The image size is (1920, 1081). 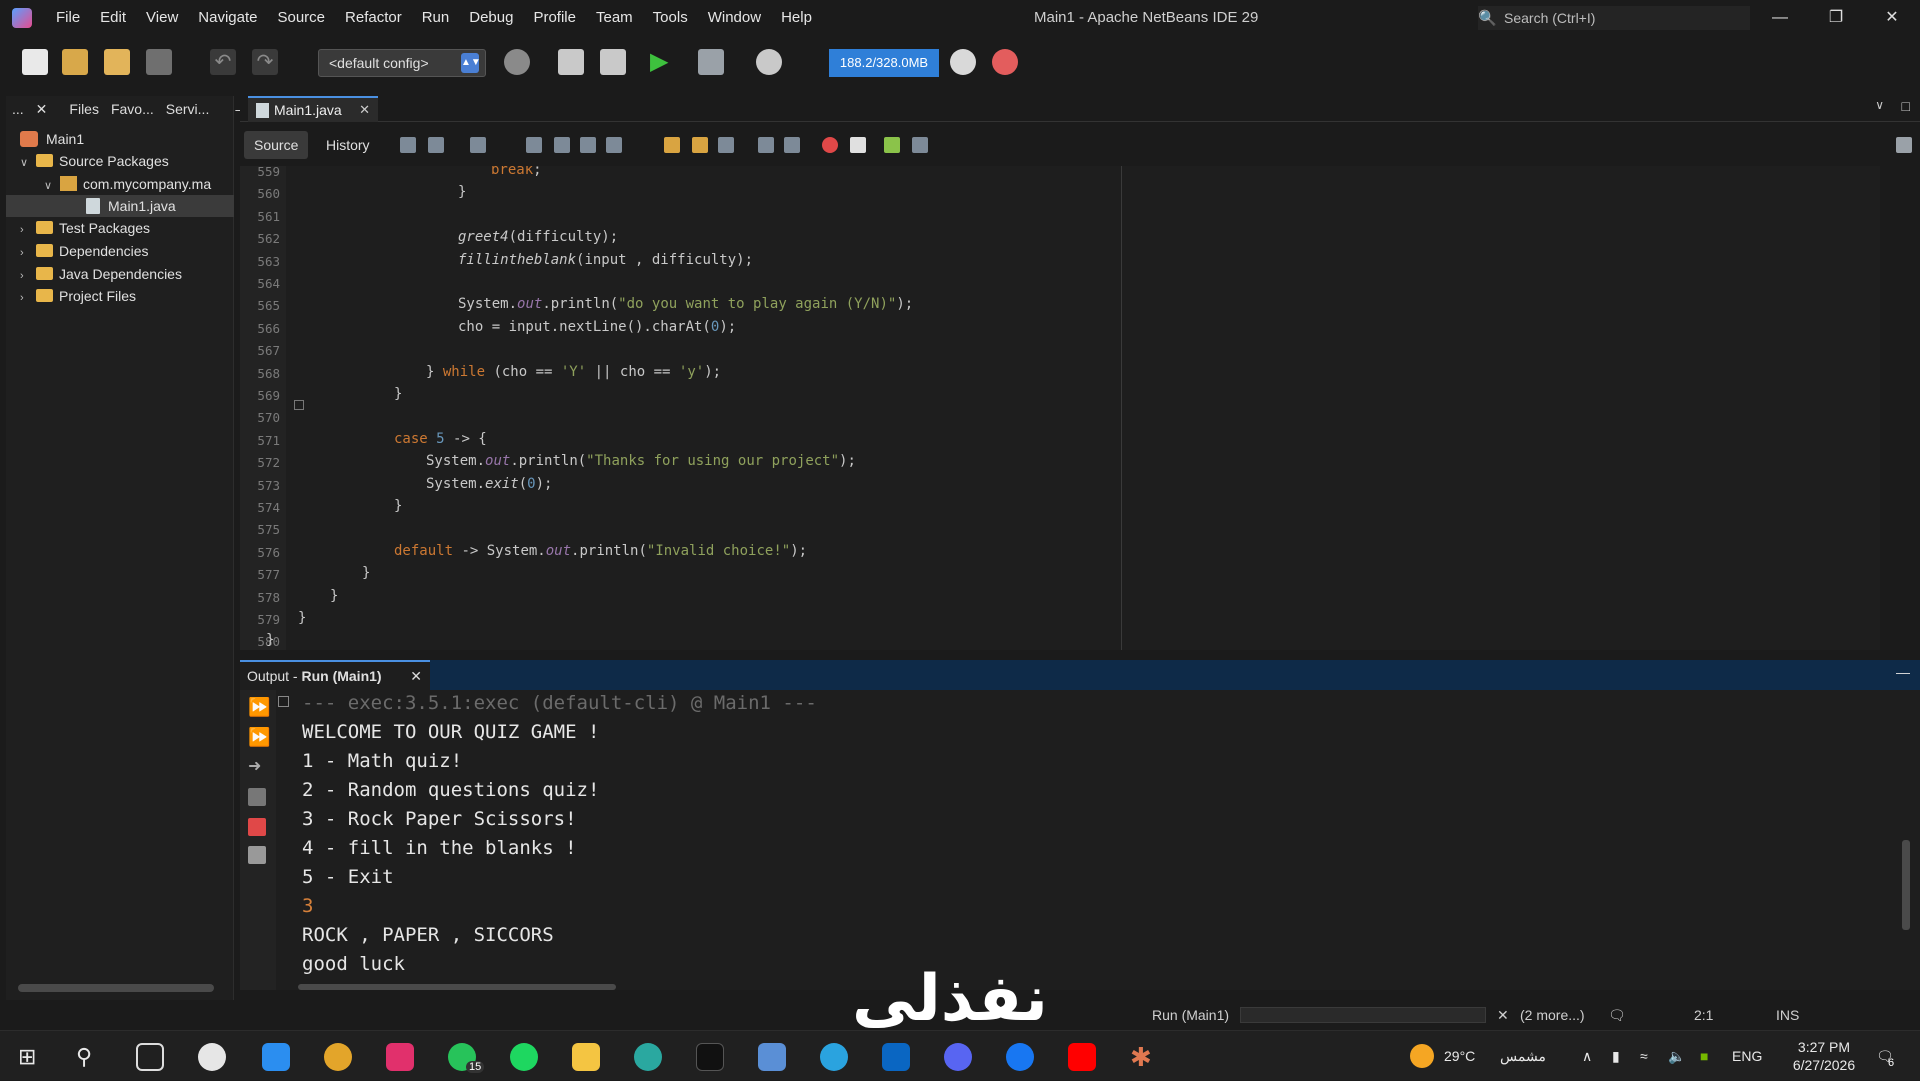 I want to click on shift-left-icon, so click(x=766, y=145).